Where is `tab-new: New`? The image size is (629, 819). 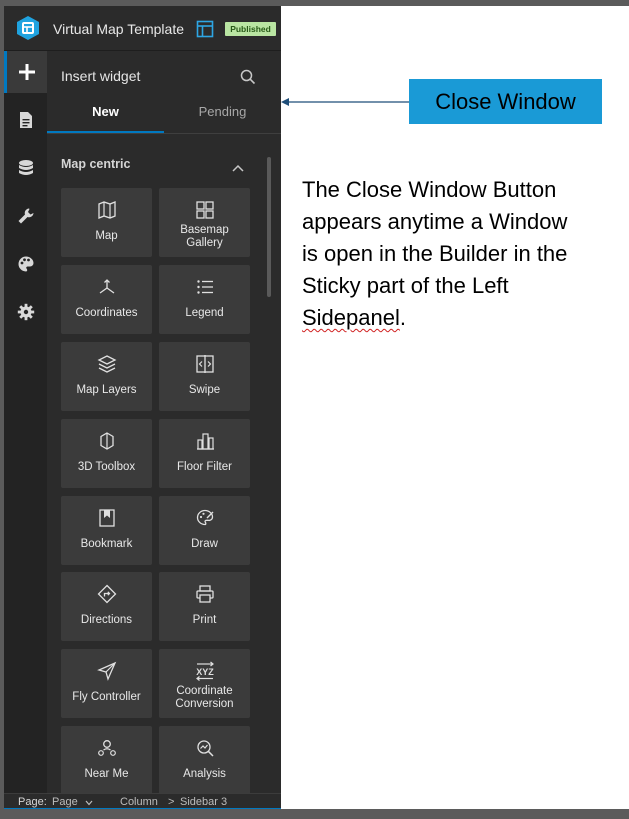
tab-new: New is located at coordinates (105, 115).